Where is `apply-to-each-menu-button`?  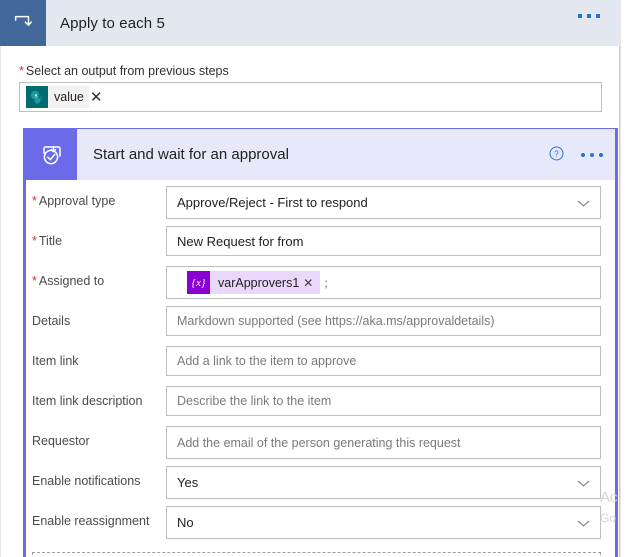
apply-to-each-menu-button is located at coordinates (589, 16).